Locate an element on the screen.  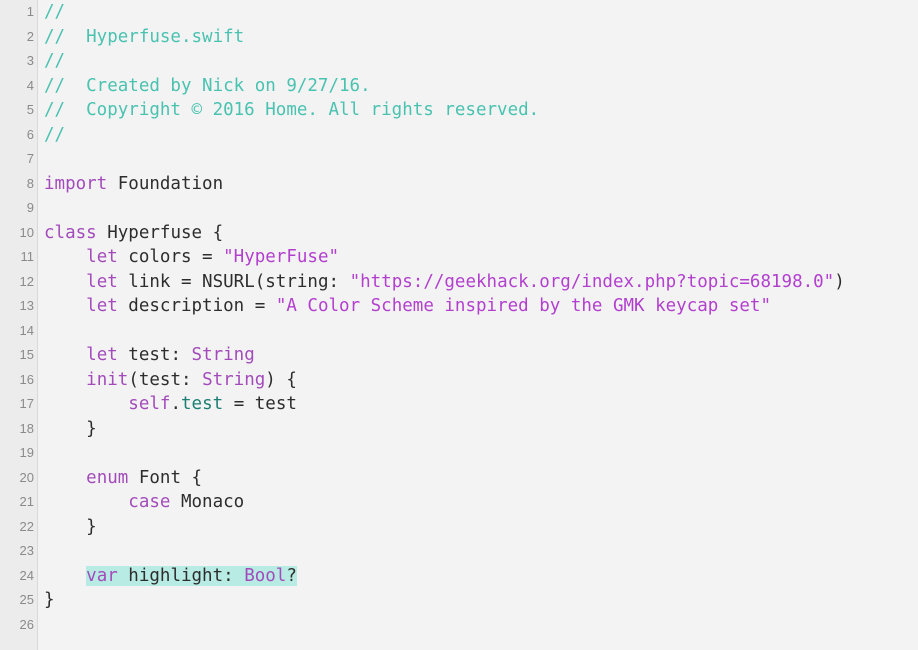
code-line: 15 let test: String is located at coordinates (459, 355).